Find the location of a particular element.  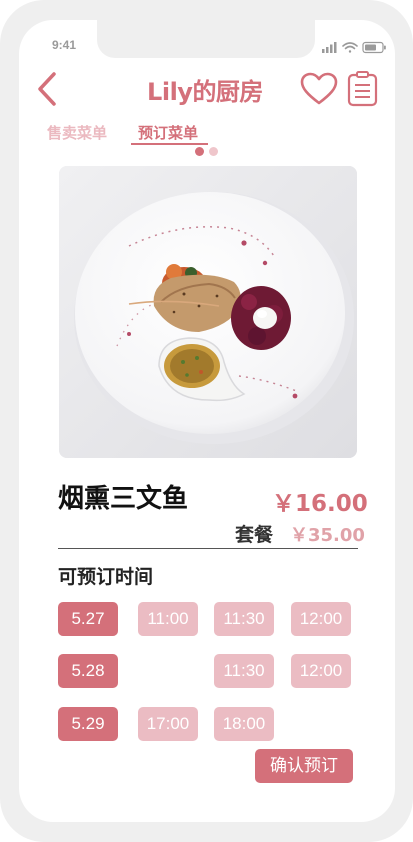

tab-sale-menu: 售卖菜单 is located at coordinates (77, 132).